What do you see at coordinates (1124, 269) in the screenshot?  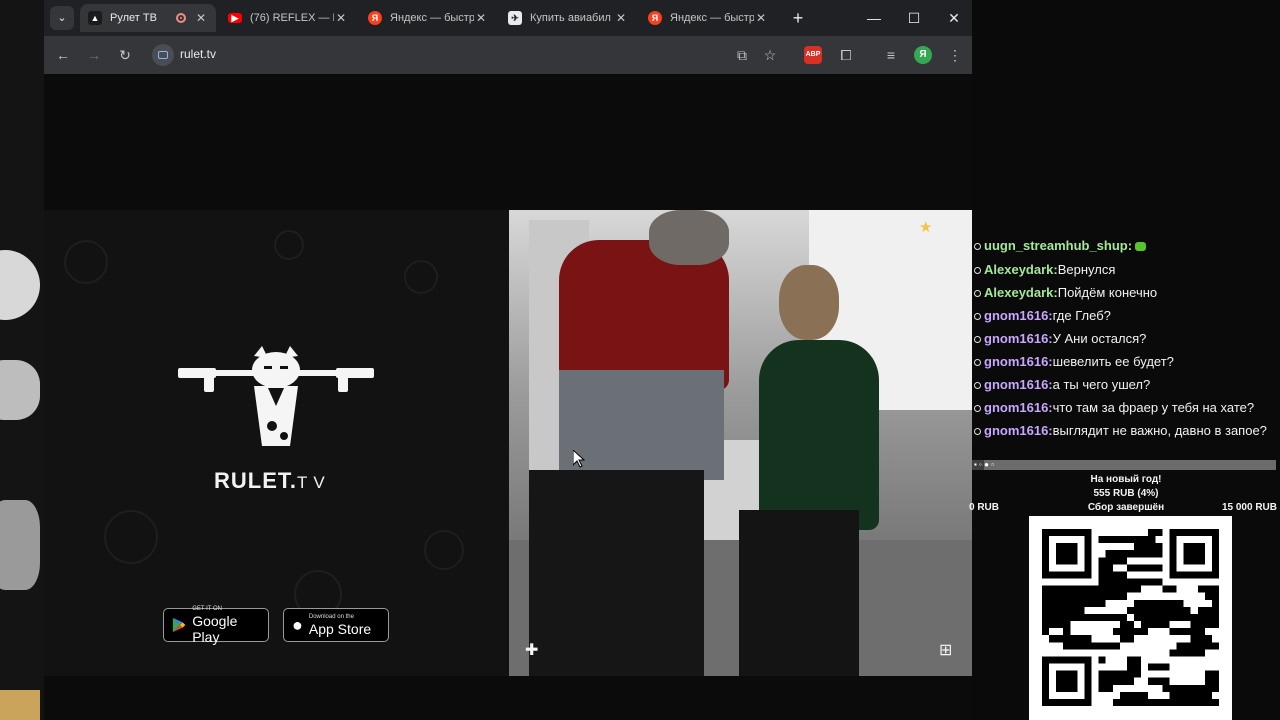 I see `chat-message: Alexeydark:Вернулся` at bounding box center [1124, 269].